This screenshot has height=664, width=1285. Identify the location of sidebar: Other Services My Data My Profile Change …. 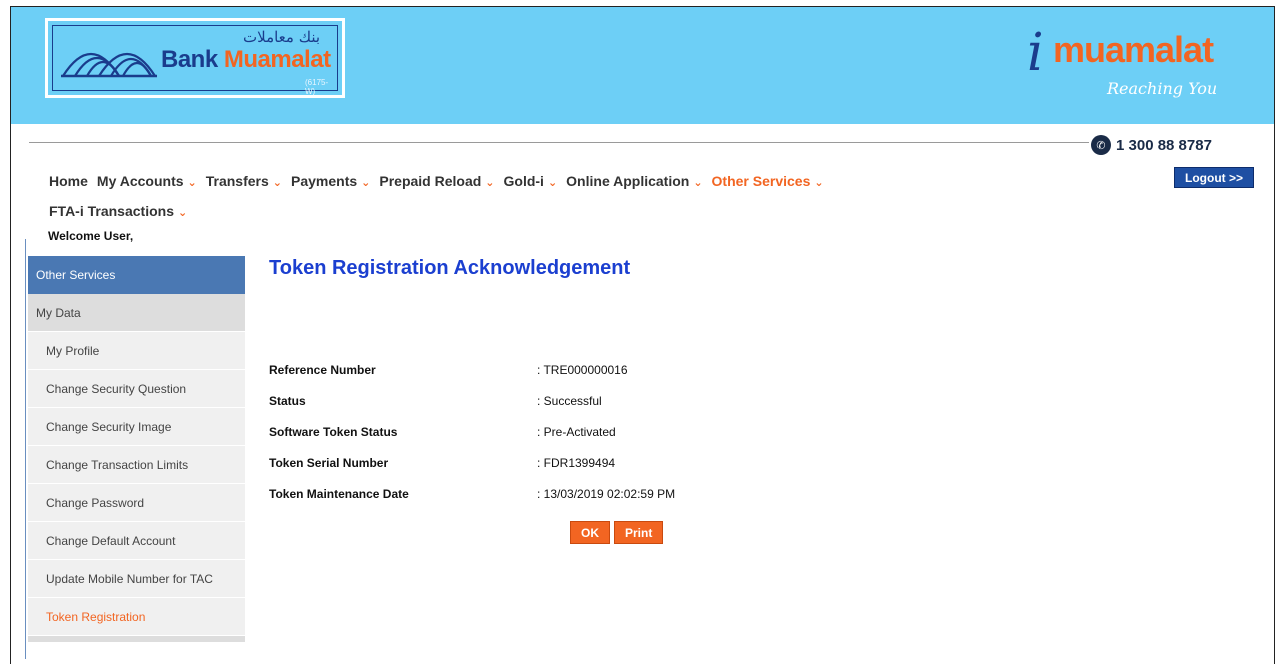
(136, 449).